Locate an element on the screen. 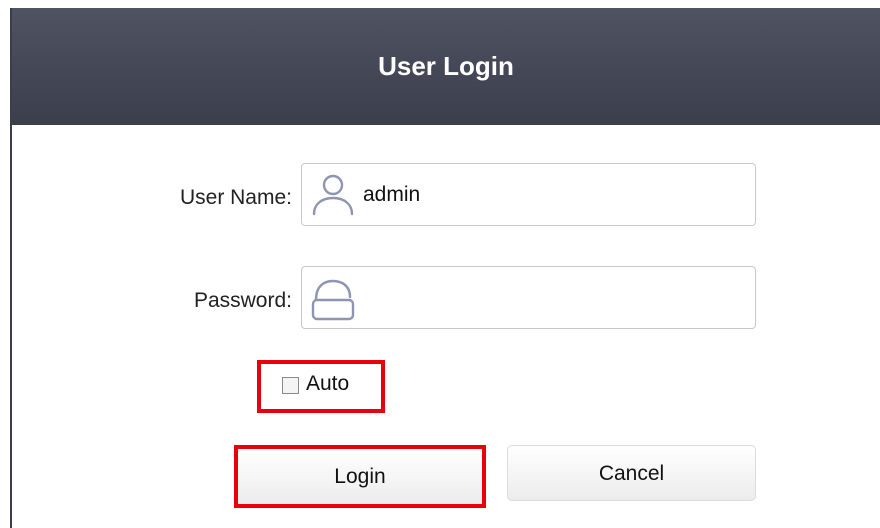  password-field is located at coordinates (528, 297).